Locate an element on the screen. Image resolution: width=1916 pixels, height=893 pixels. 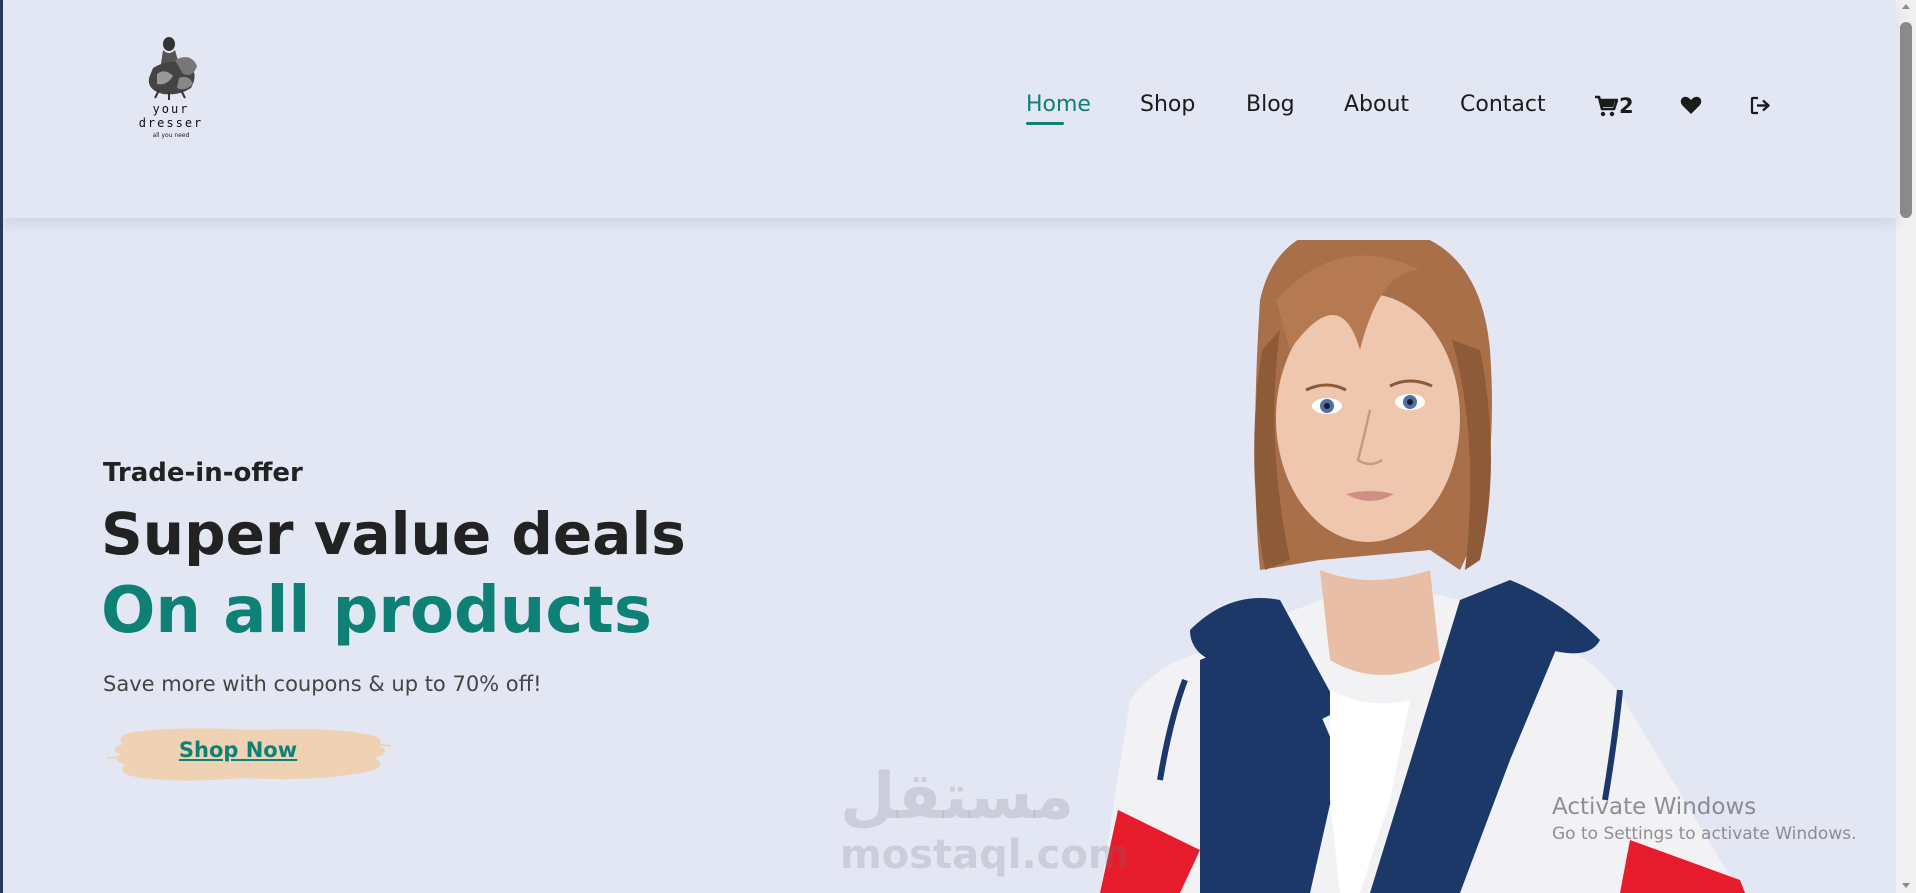
nav-home: Home is located at coordinates (1058, 108).